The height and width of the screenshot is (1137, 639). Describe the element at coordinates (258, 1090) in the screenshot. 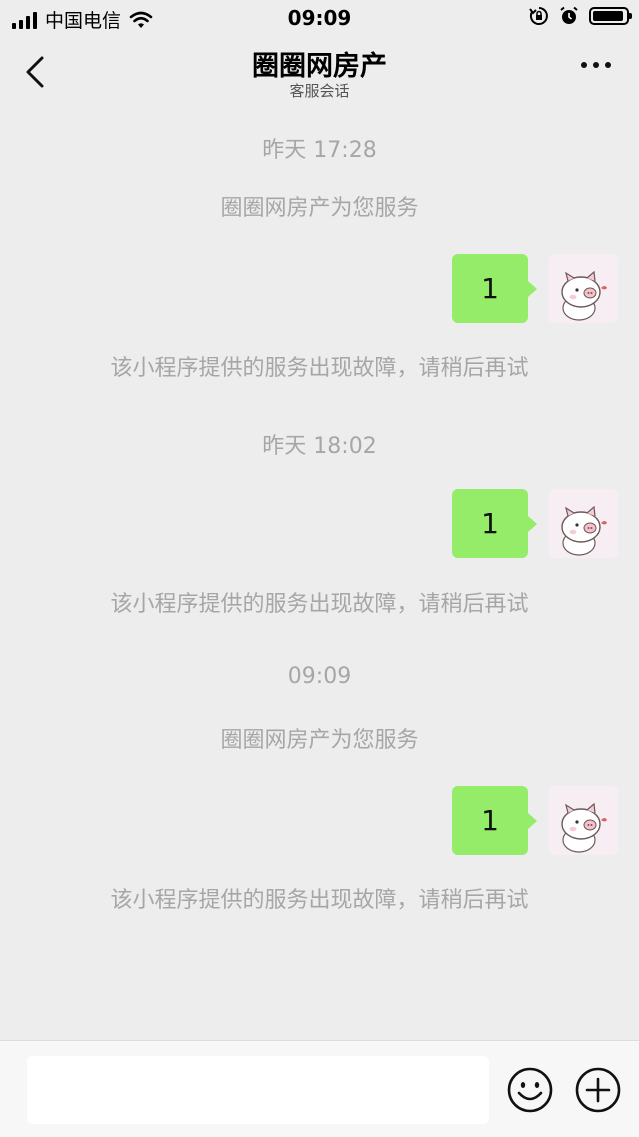

I see `message-input` at that location.